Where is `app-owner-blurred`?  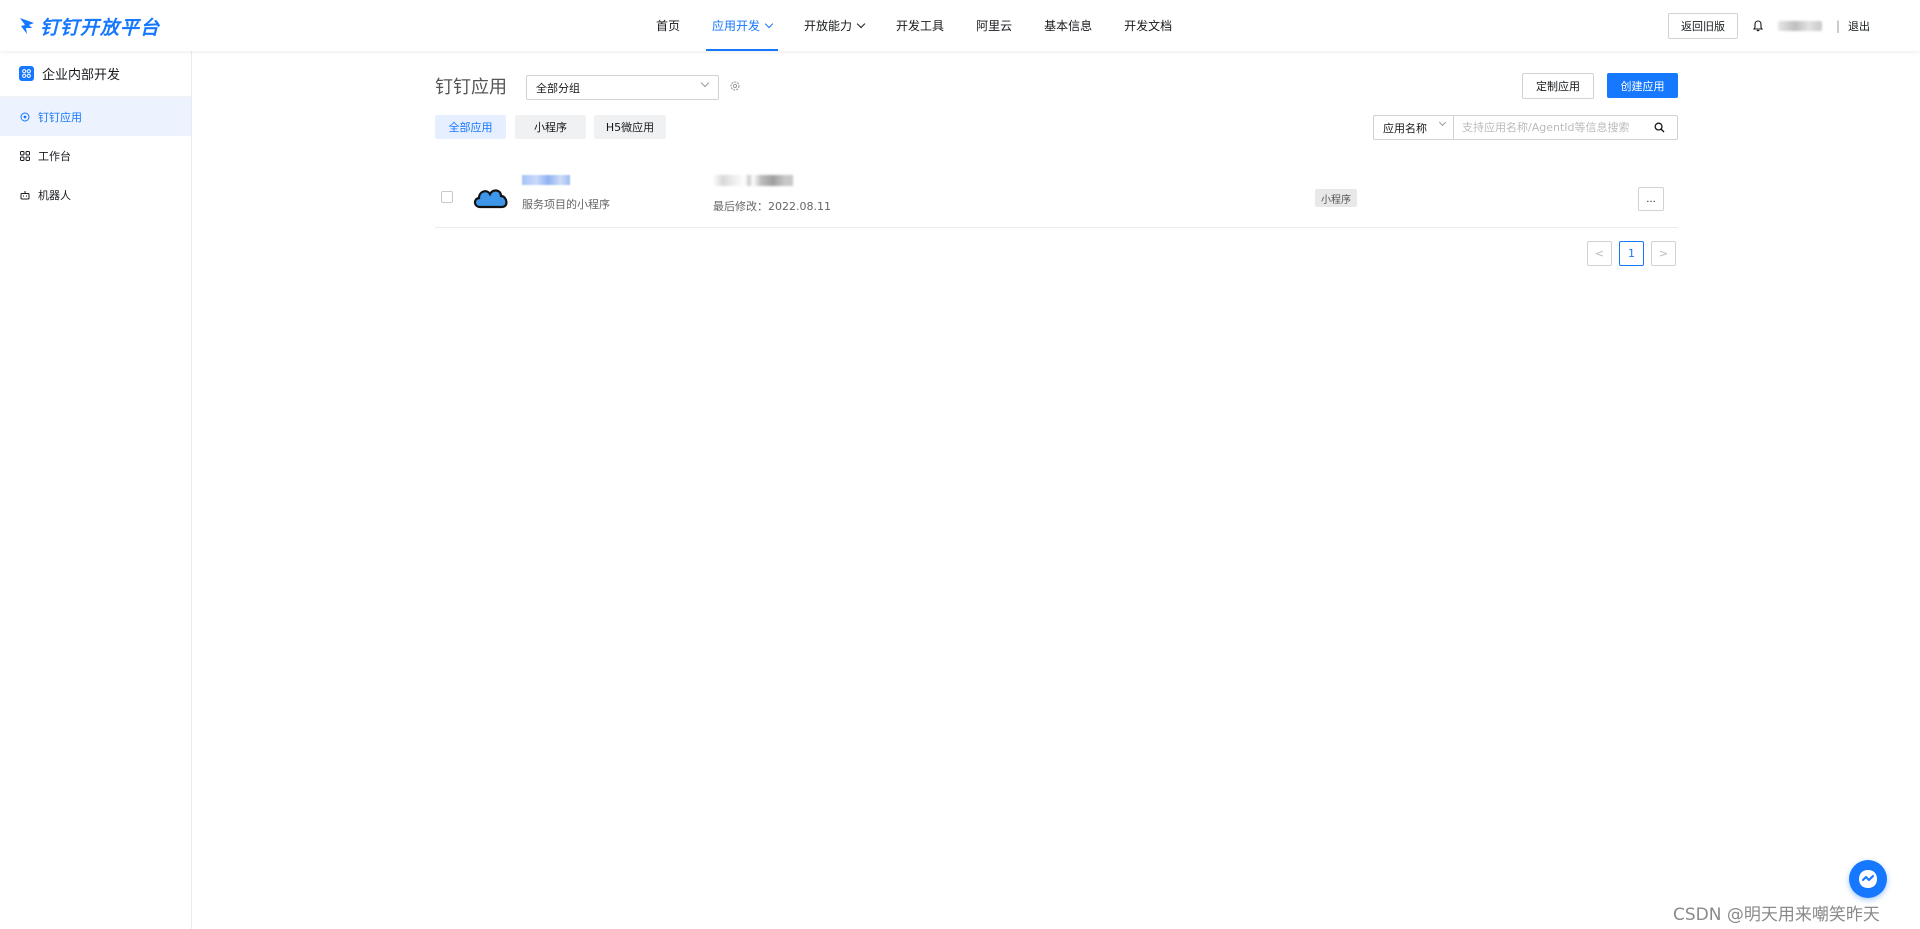
app-owner-blurred is located at coordinates (753, 180).